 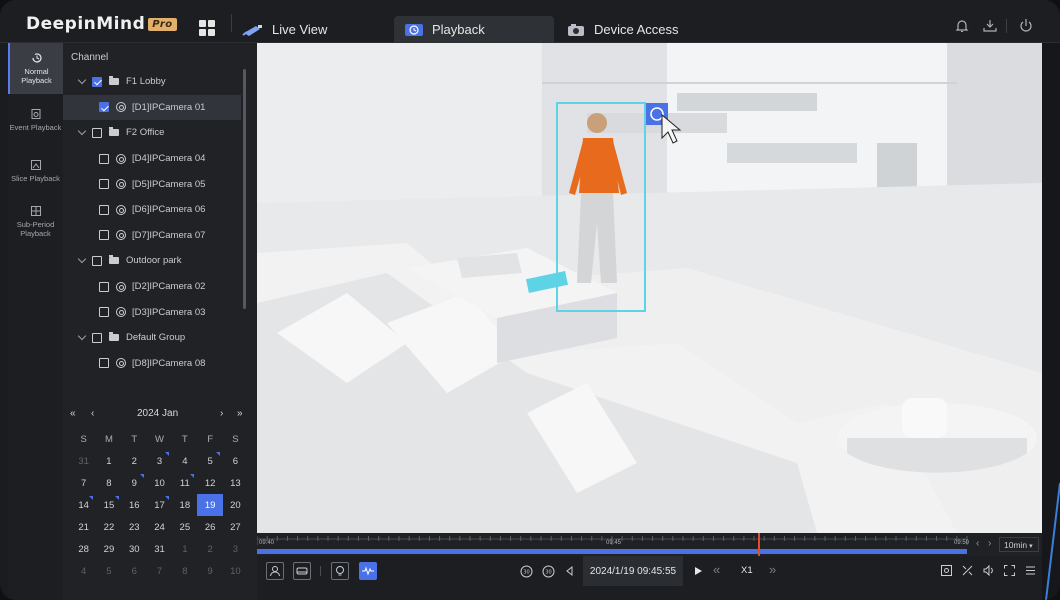 I want to click on nav-event-playback: Event Playback, so click(x=35, y=119).